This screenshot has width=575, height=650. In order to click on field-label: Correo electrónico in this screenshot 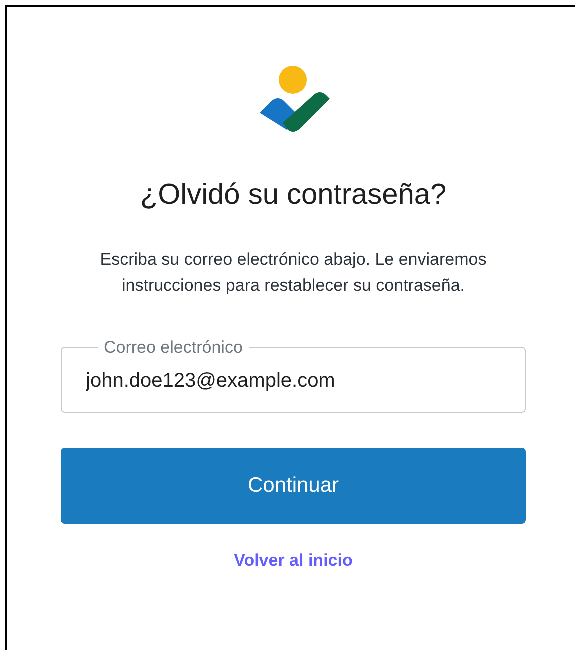, I will do `click(173, 347)`.